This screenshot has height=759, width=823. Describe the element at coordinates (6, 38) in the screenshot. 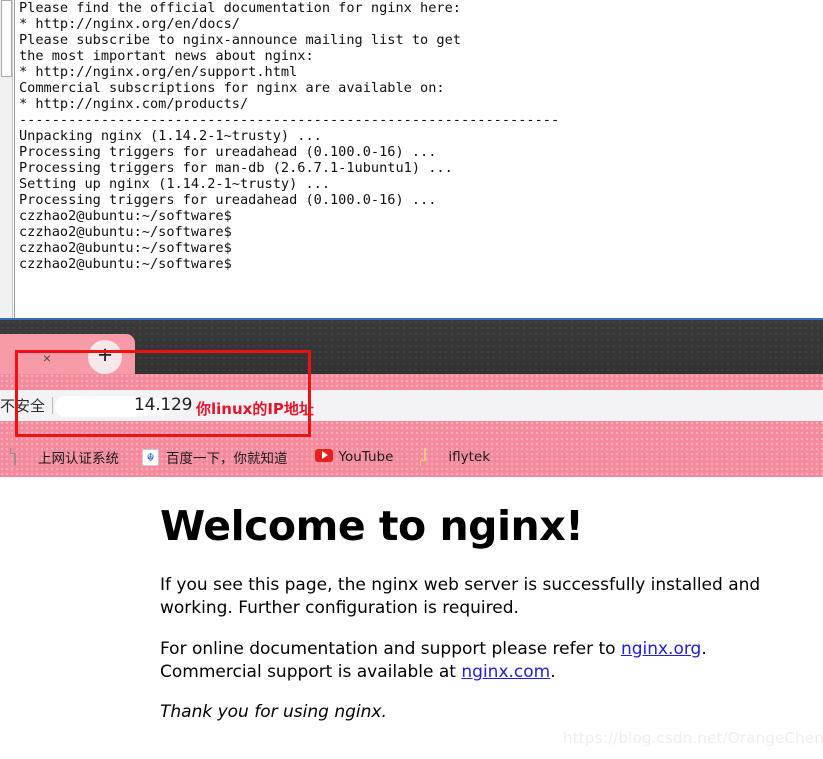

I see `terminal-scrollbar-thumb` at that location.